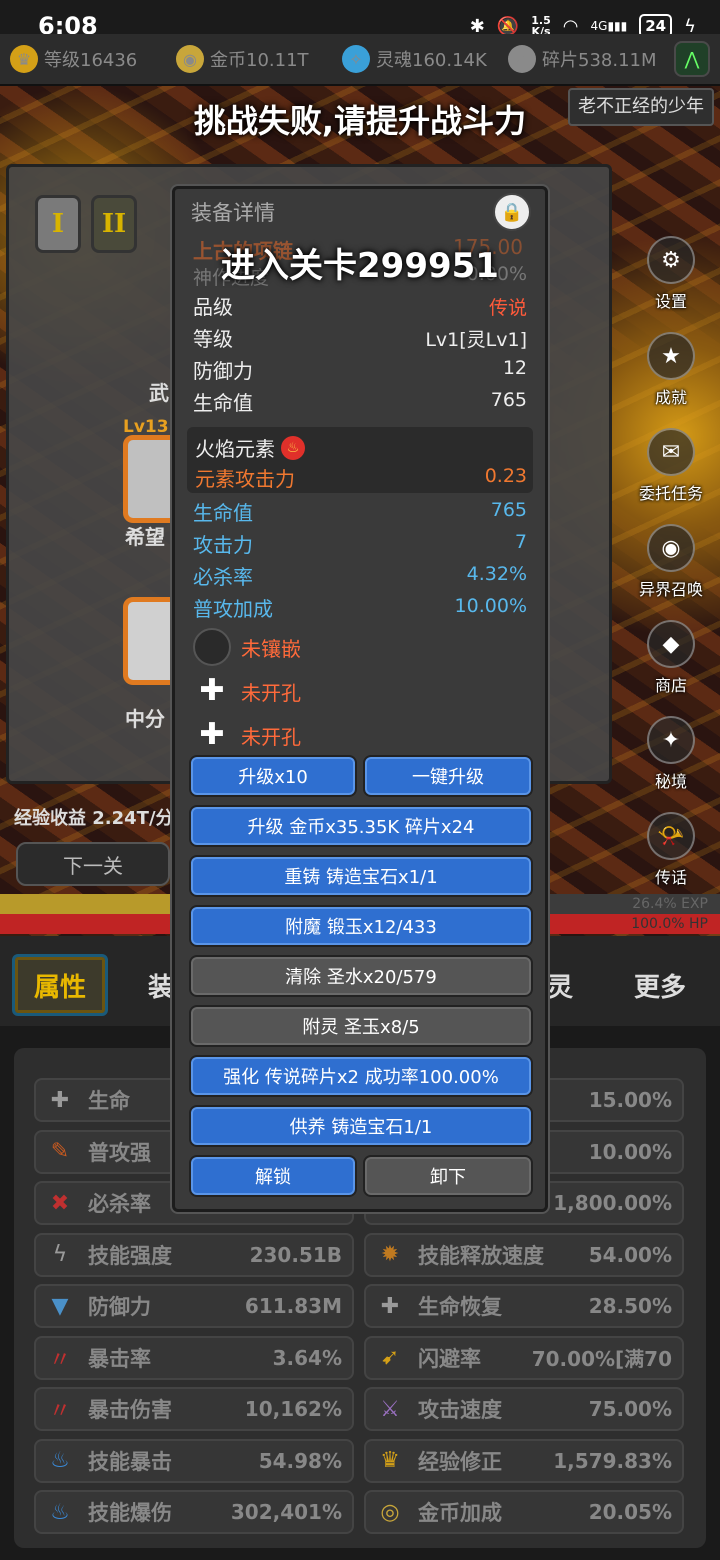 This screenshot has width=720, height=1560. Describe the element at coordinates (95, 904) in the screenshot. I see `exp-bar-fill` at that location.